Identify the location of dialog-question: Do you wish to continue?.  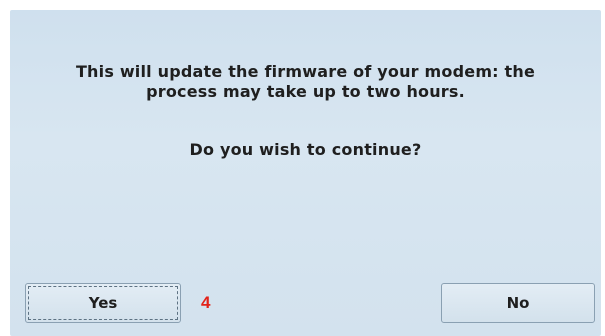
(305, 149).